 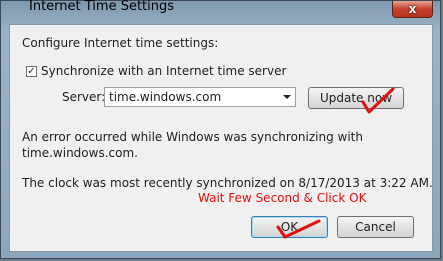 I want to click on check-icon: ✓, so click(x=31, y=71).